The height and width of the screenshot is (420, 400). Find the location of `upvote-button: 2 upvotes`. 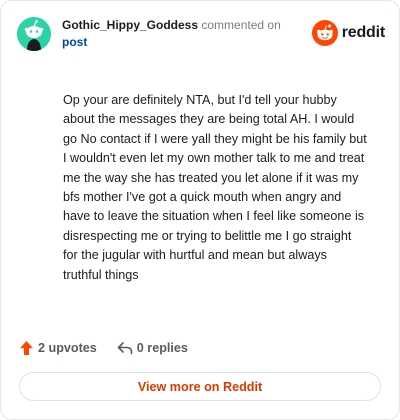

upvote-button: 2 upvotes is located at coordinates (58, 348).